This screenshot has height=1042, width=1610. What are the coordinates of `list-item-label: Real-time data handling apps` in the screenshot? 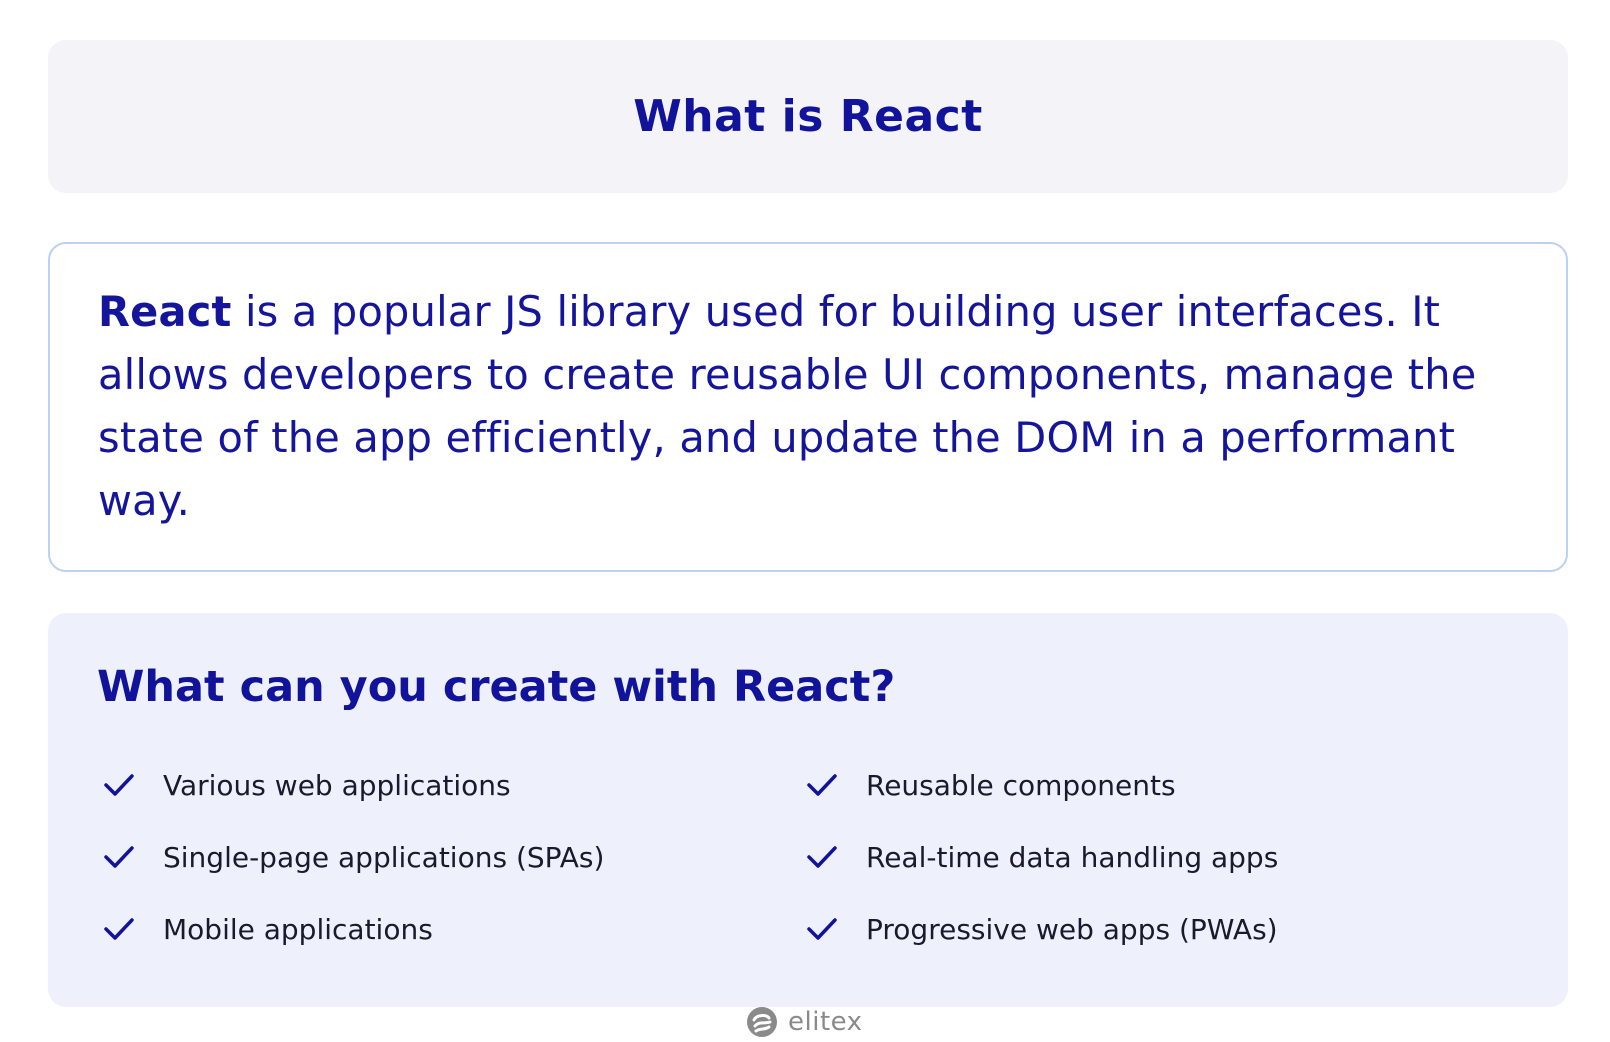 It's located at (1072, 857).